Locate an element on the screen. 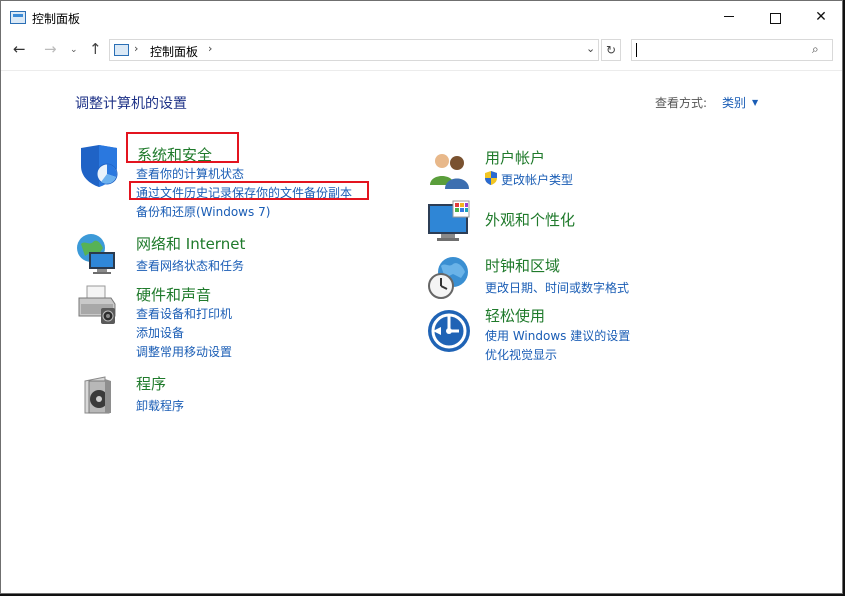  search-input is located at coordinates (722, 50).